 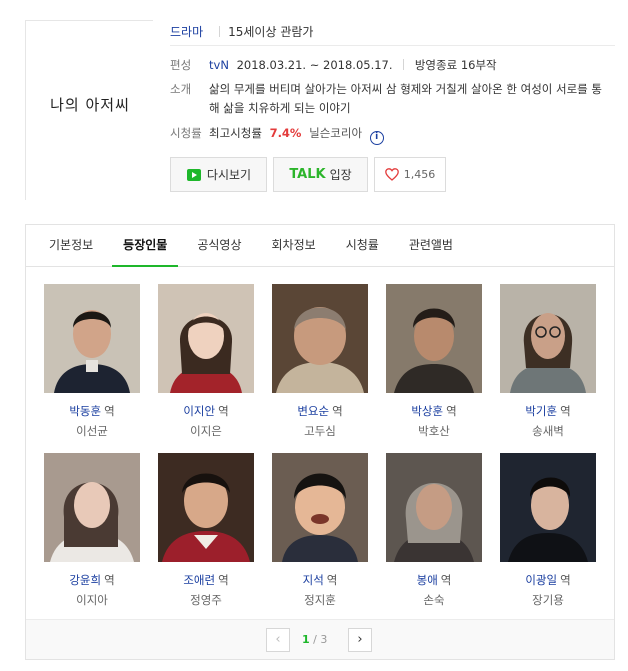 I want to click on actor-name: 이선균, so click(x=92, y=431).